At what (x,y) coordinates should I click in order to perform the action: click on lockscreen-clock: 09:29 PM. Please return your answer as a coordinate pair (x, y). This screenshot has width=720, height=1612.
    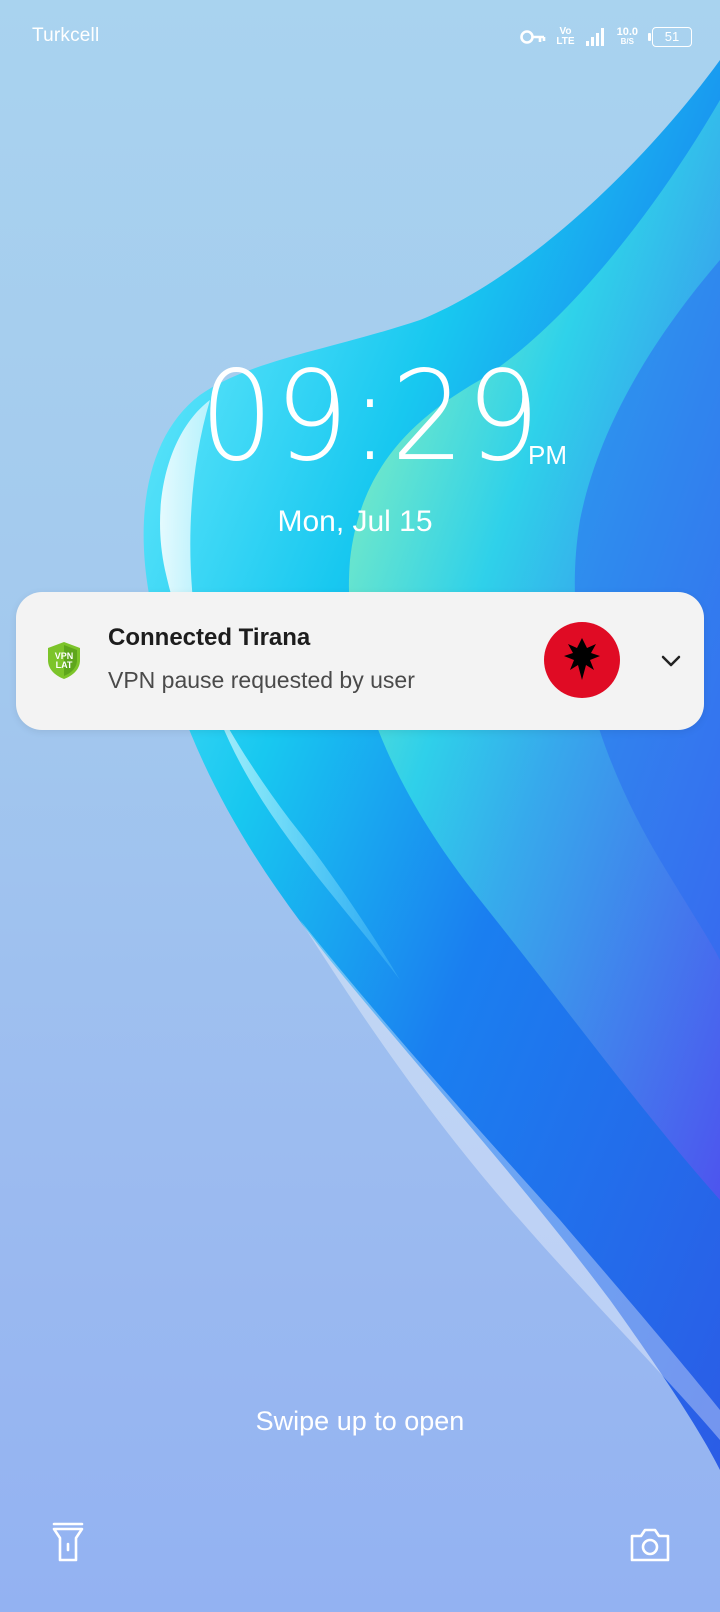
    Looking at the image, I should click on (360, 422).